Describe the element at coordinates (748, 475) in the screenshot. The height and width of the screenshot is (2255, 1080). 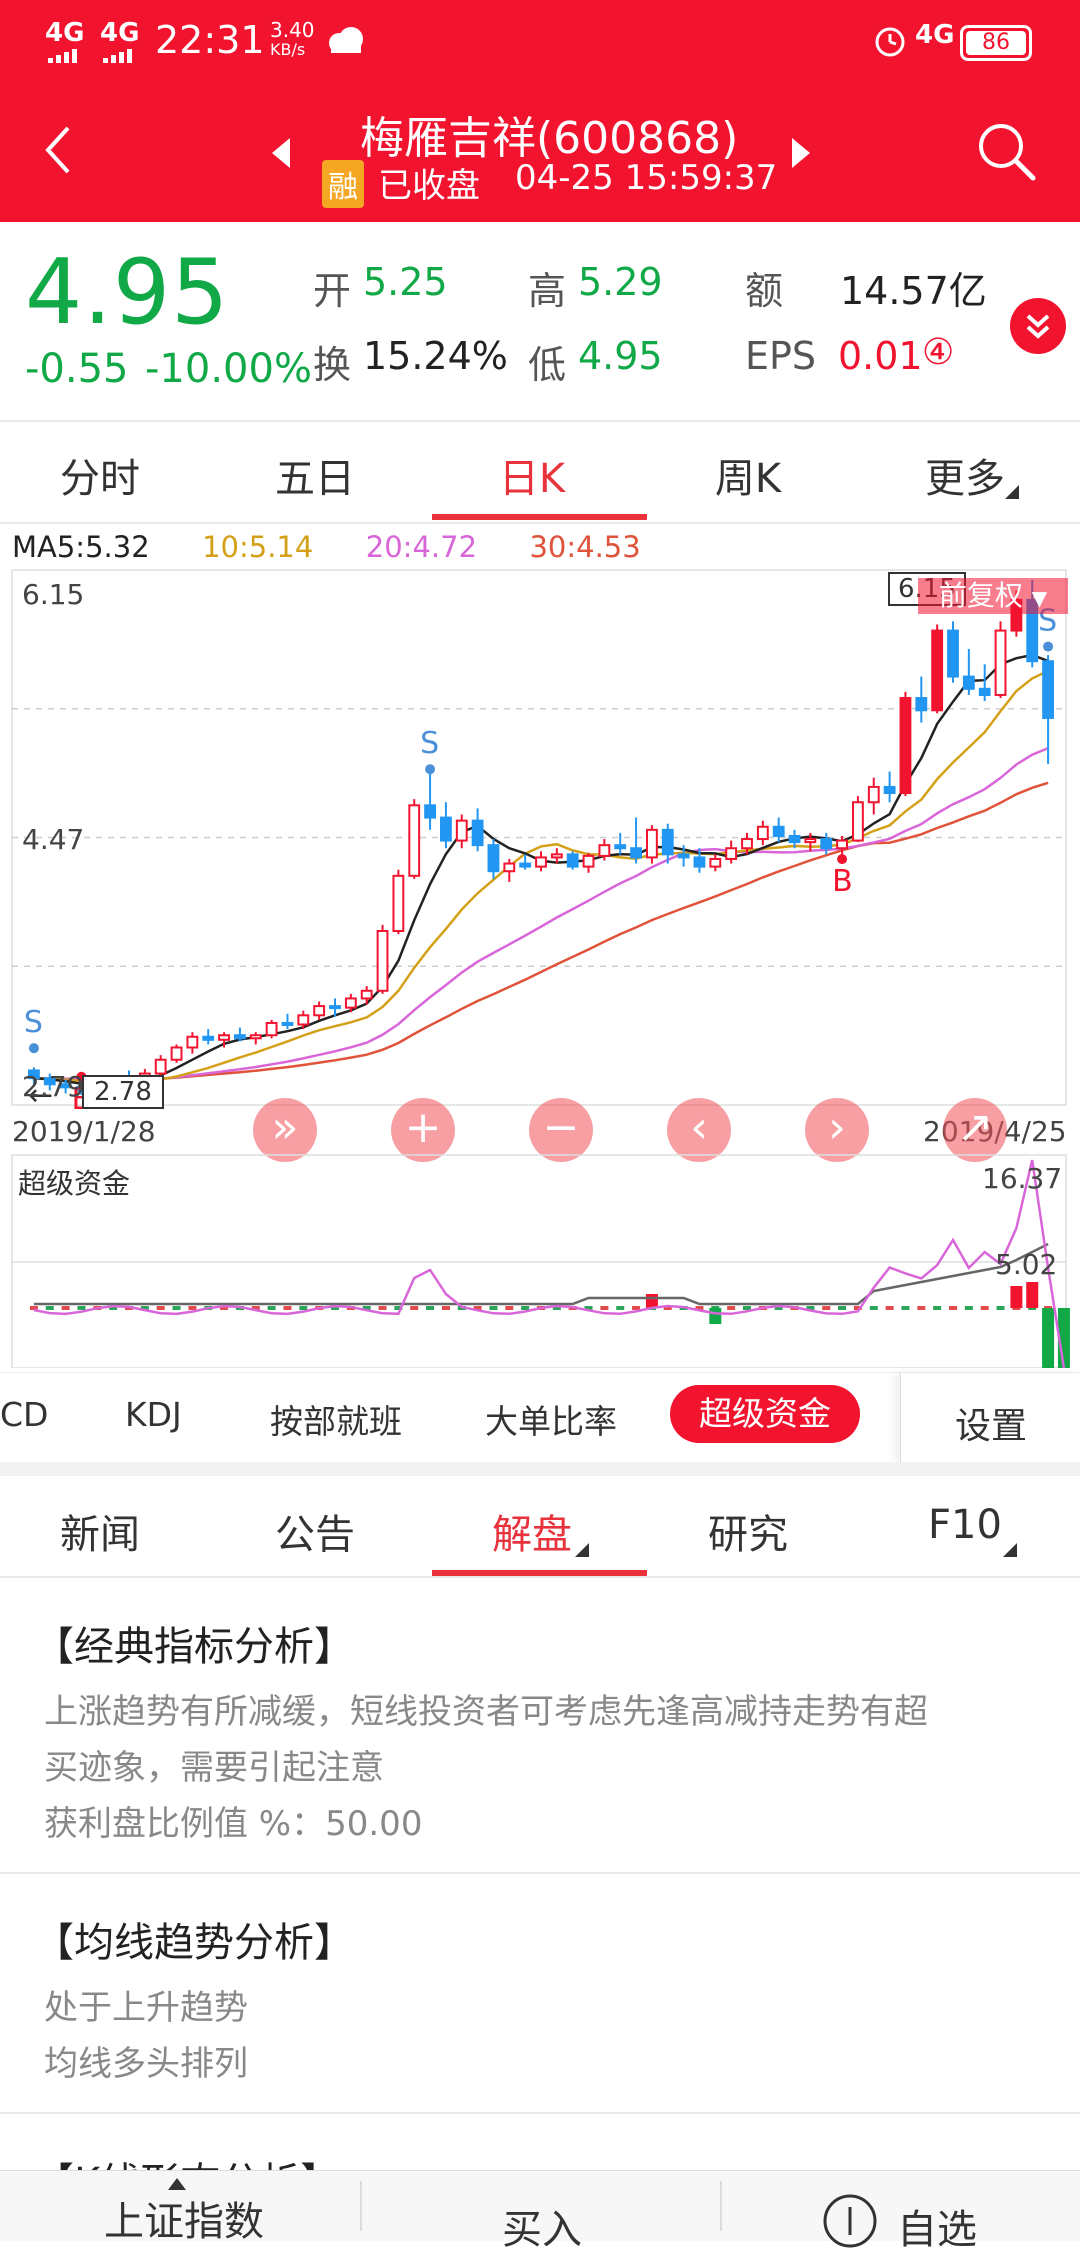
I see `tab-weekly-k: 周K` at that location.